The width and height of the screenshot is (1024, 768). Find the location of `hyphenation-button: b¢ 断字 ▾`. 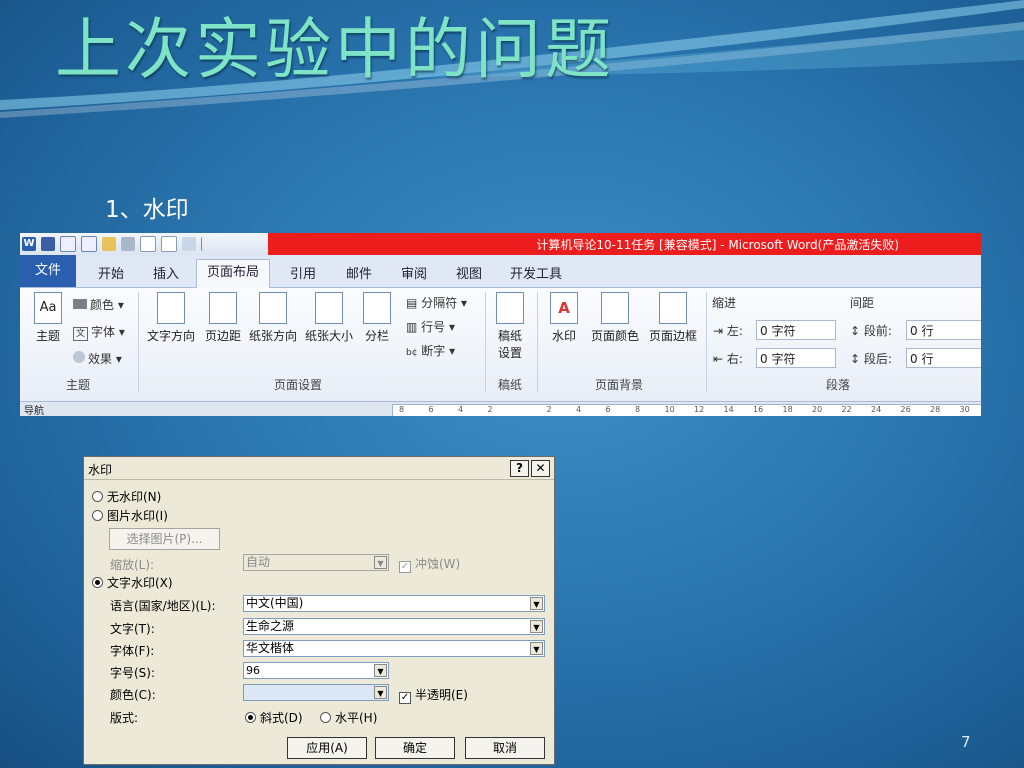

hyphenation-button: b¢ 断字 ▾ is located at coordinates (430, 350).